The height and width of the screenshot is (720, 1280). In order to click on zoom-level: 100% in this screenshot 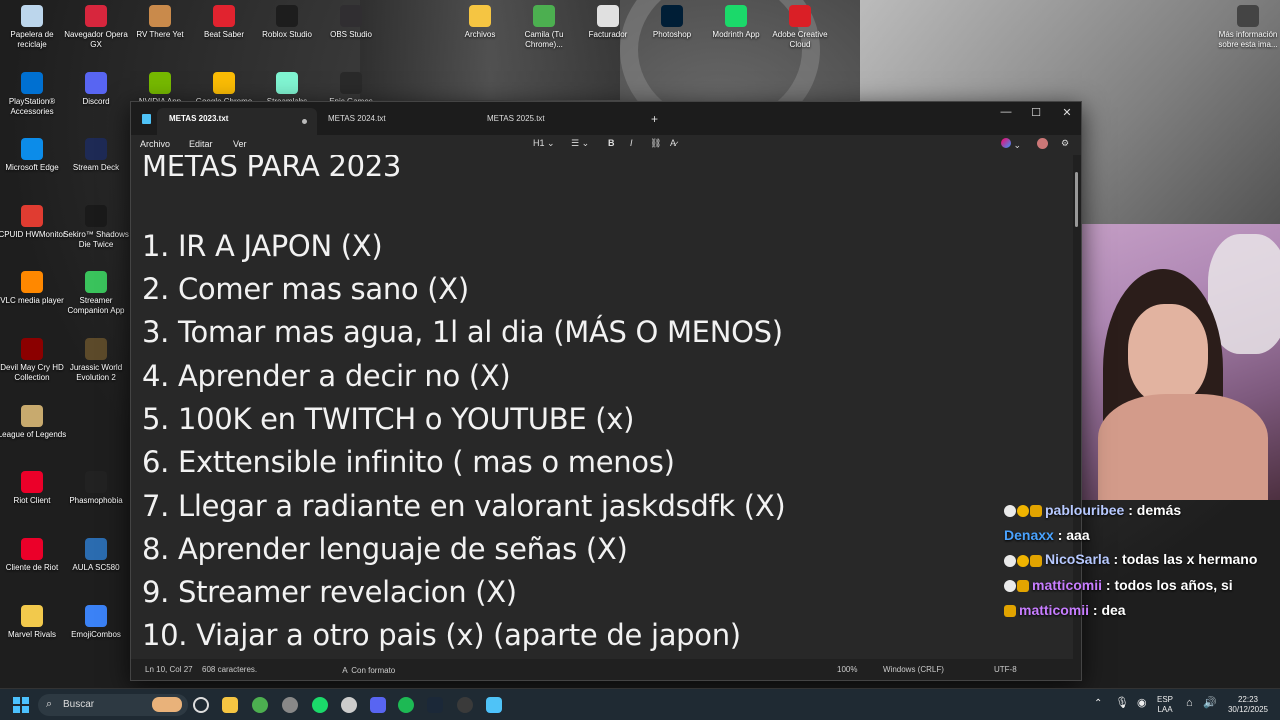, I will do `click(847, 669)`.